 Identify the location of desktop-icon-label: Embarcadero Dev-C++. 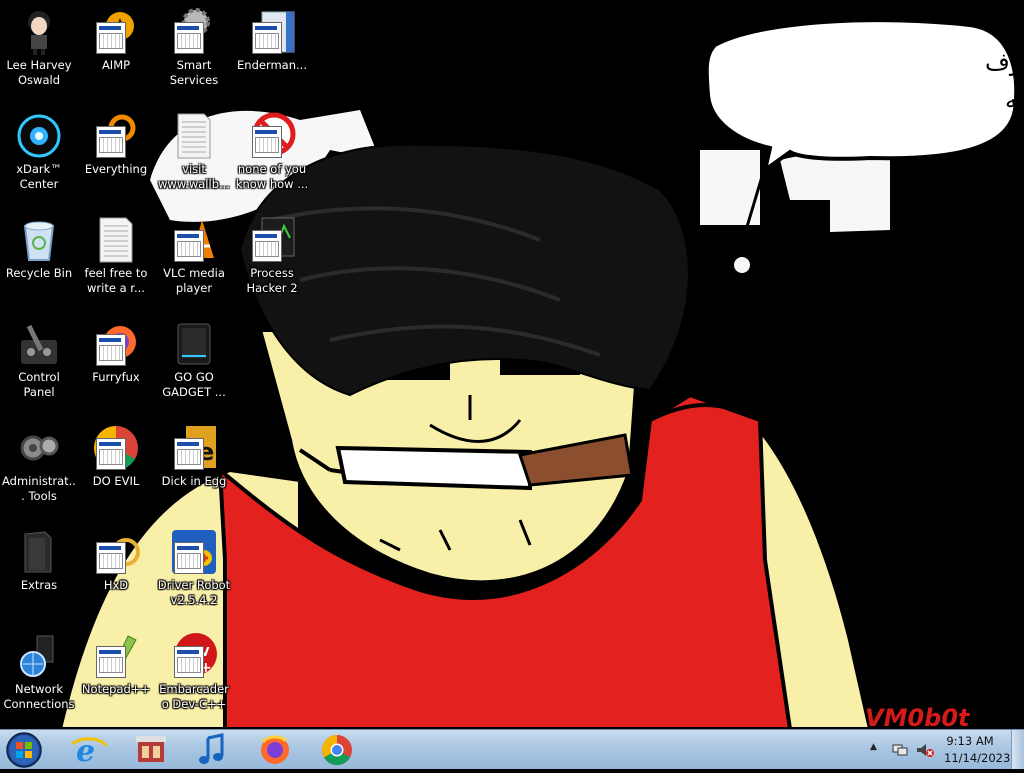
(194, 696).